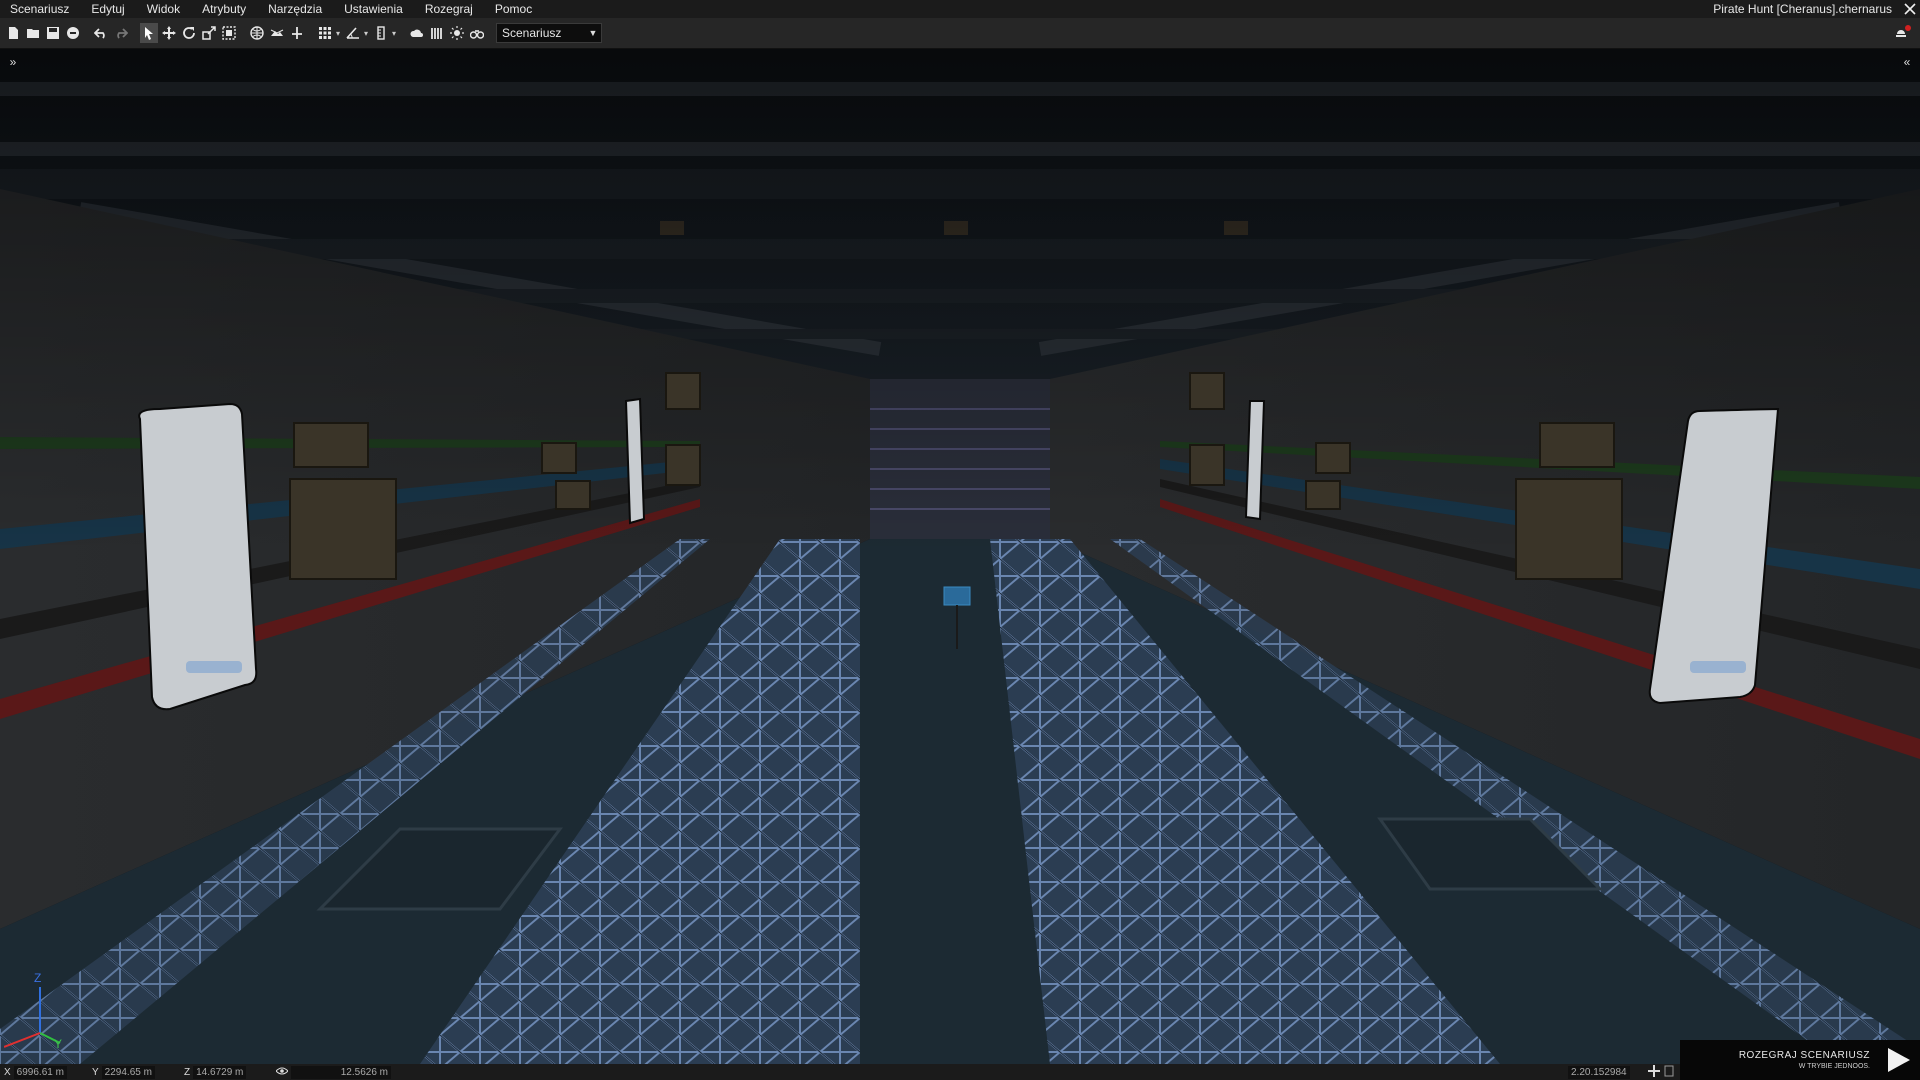 The image size is (1920, 1080). What do you see at coordinates (1910, 9) in the screenshot?
I see `close-icon` at bounding box center [1910, 9].